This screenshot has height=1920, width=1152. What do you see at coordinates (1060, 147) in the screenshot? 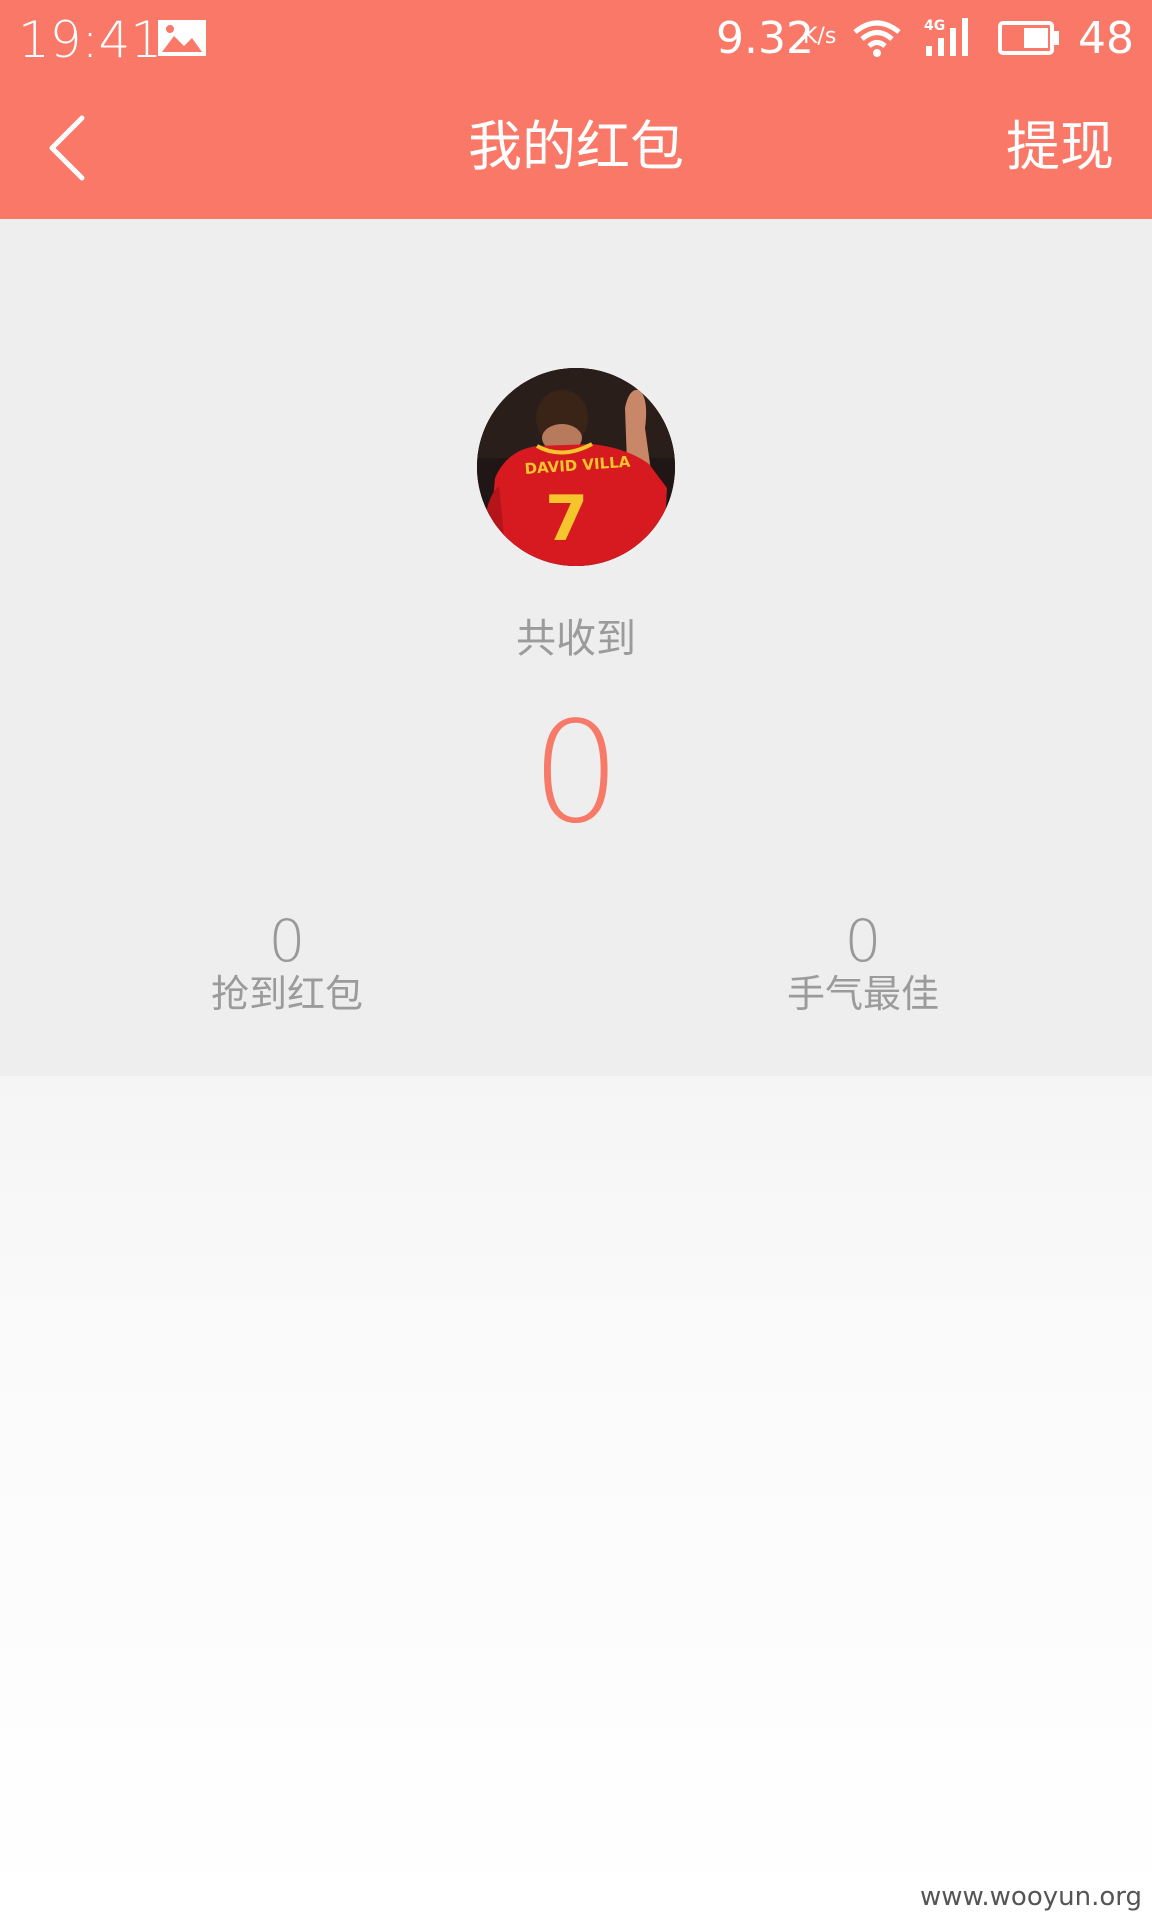
I see `withdraw-button: 提现` at bounding box center [1060, 147].